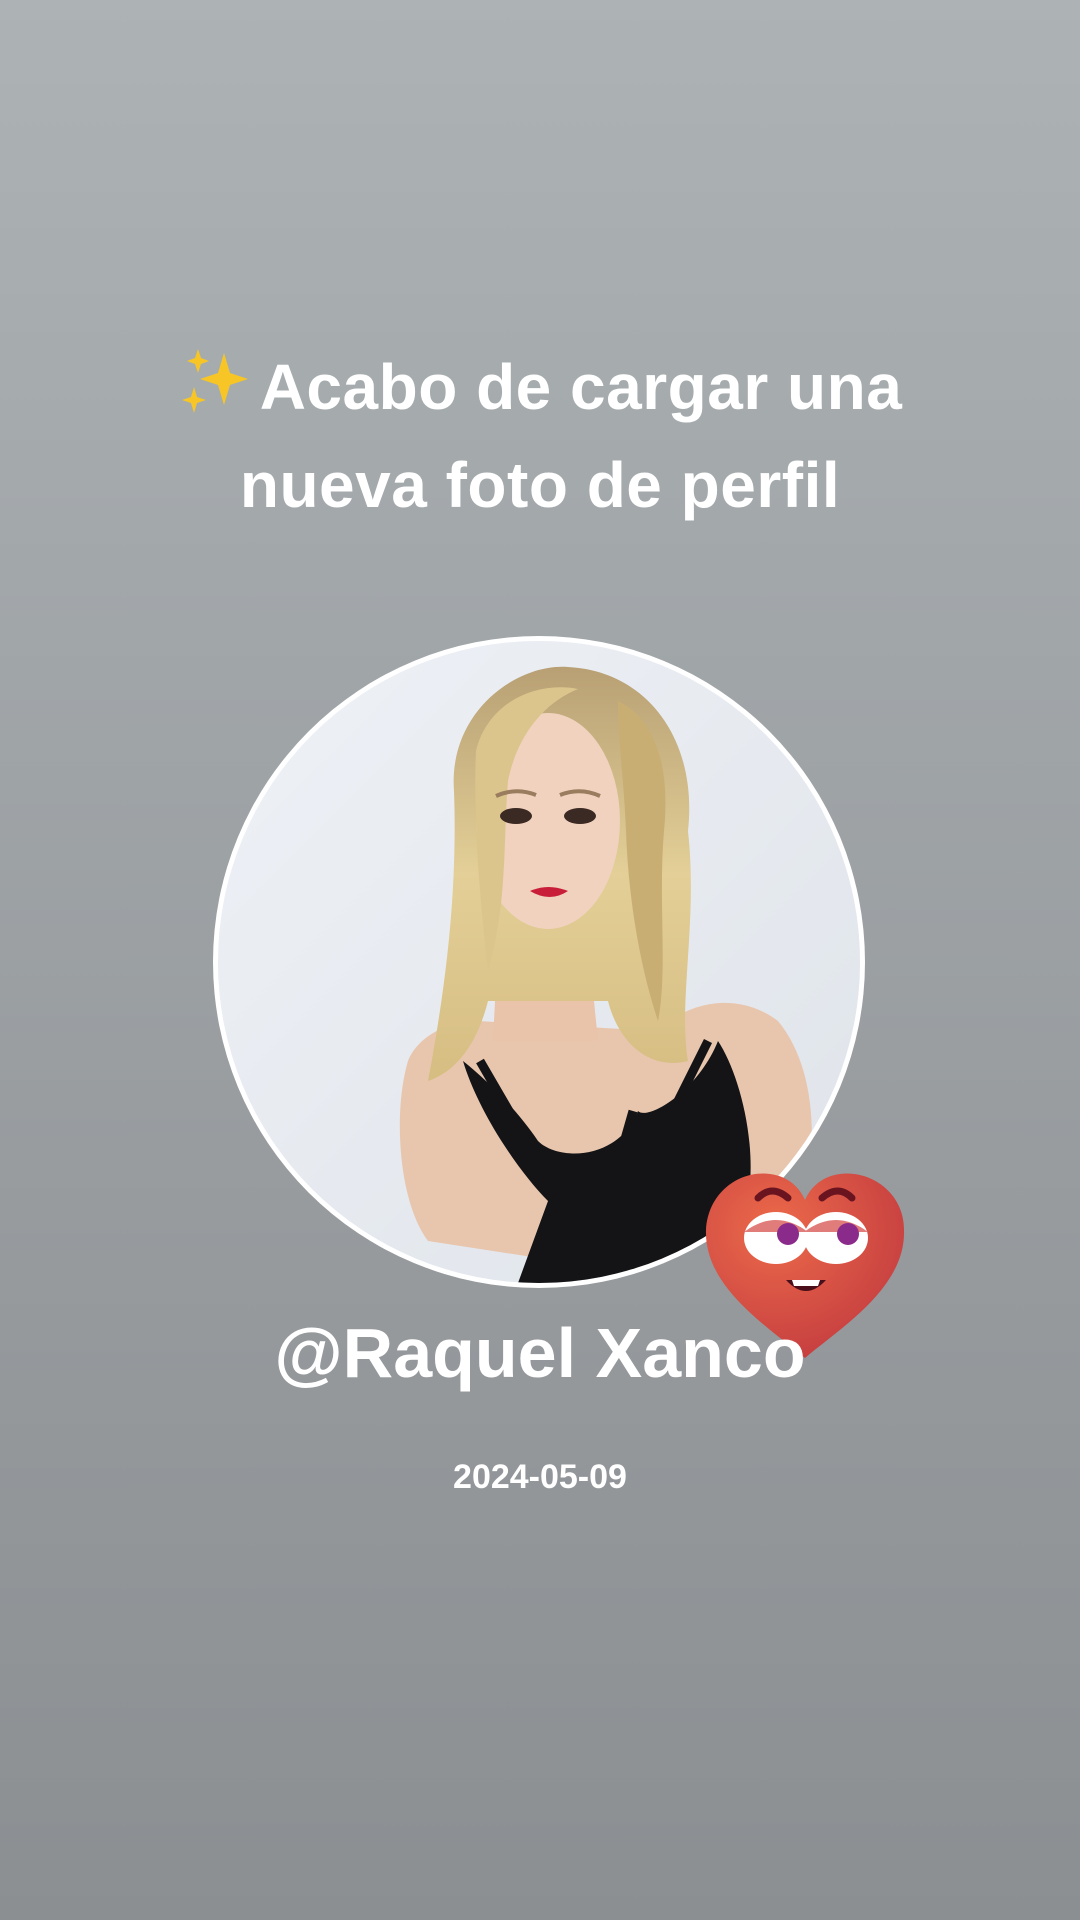 The image size is (1080, 1920). Describe the element at coordinates (216, 381) in the screenshot. I see `sparkles-icon` at that location.